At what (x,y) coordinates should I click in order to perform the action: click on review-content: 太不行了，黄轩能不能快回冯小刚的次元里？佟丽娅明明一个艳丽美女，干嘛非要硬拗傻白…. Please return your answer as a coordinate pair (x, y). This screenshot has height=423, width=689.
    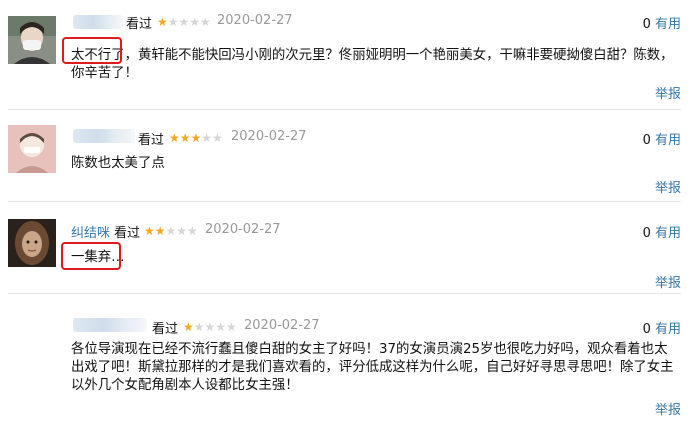
    Looking at the image, I should click on (372, 64).